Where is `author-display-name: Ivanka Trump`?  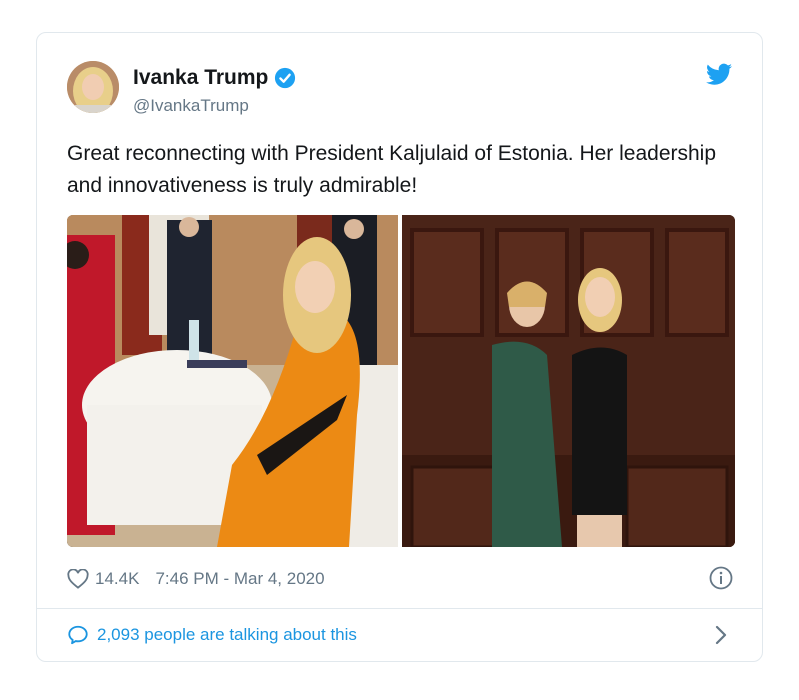 author-display-name: Ivanka Trump is located at coordinates (200, 78).